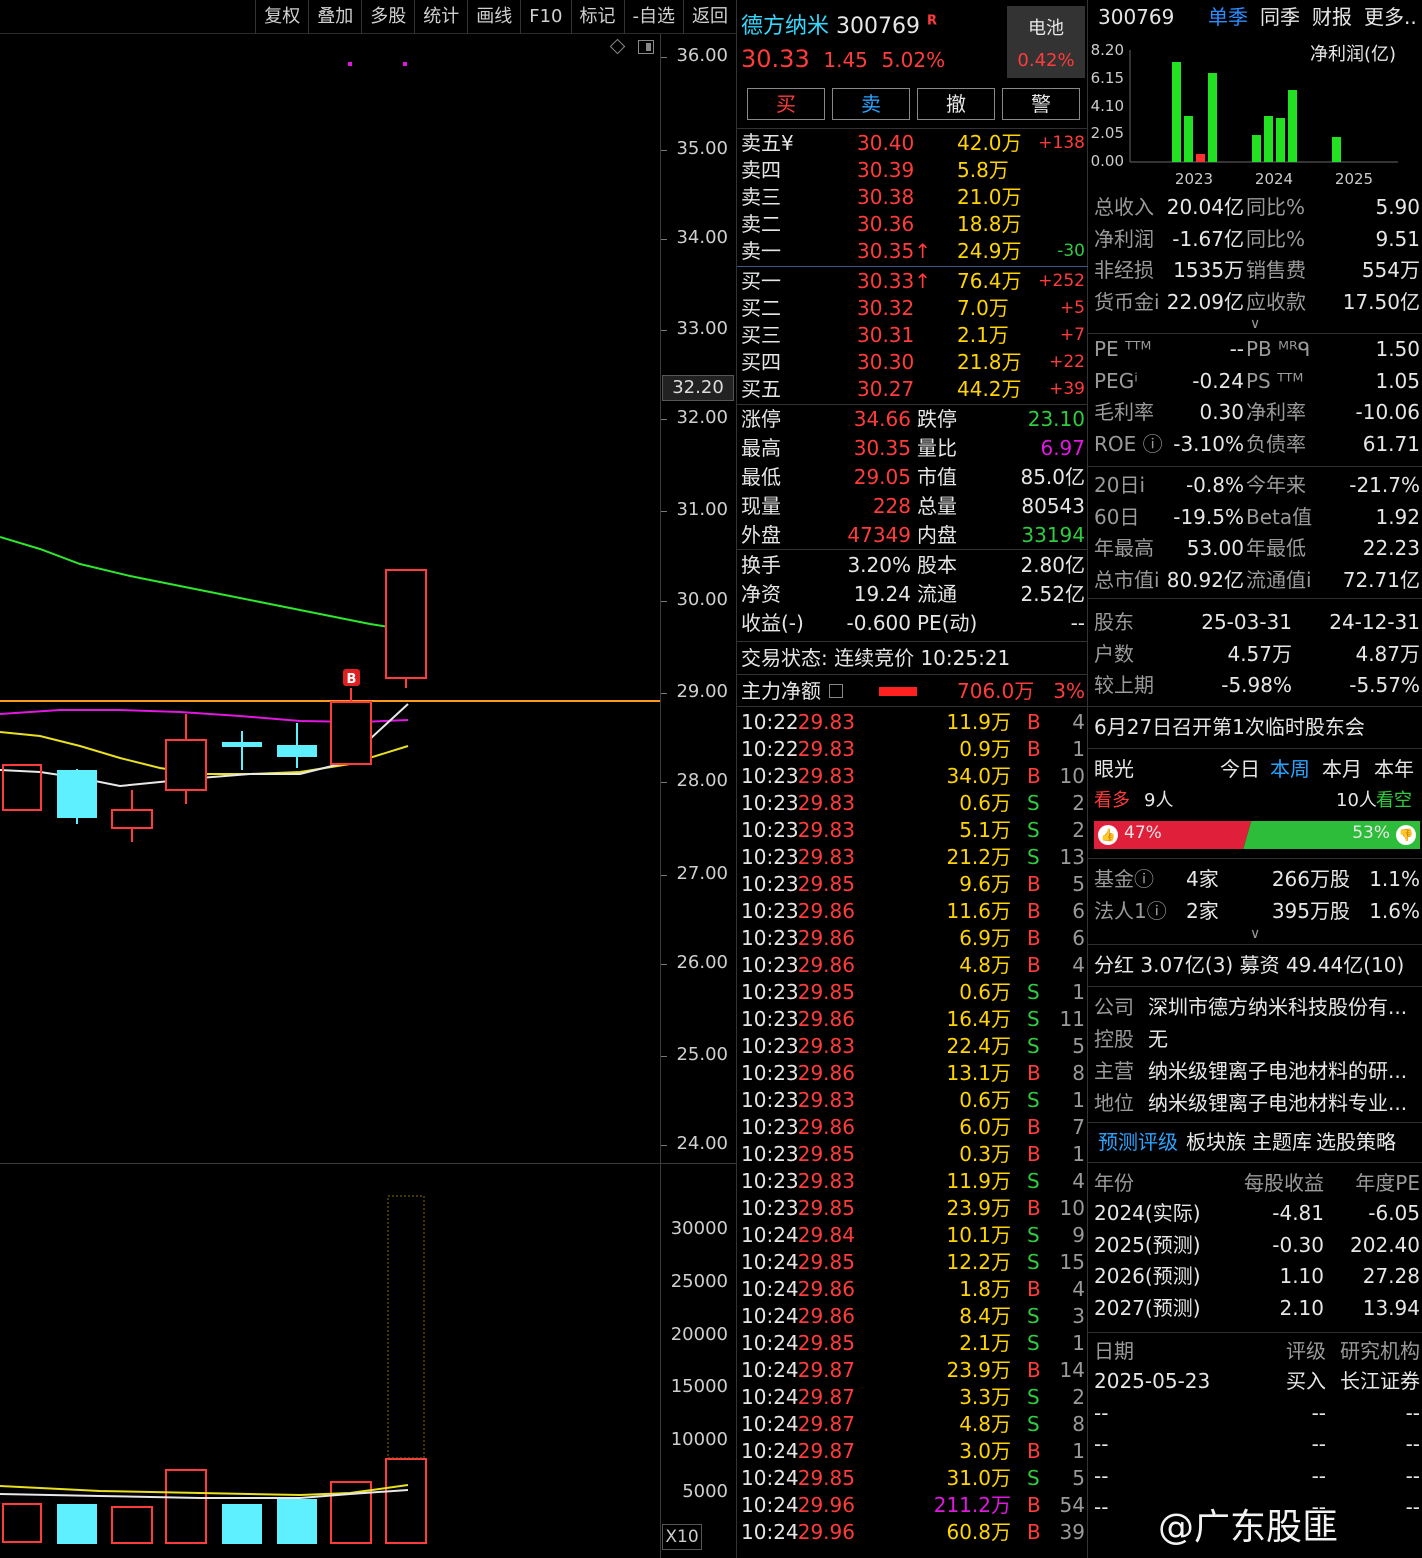  I want to click on tick-row: 10:24 29.84 10.1万 S 9, so click(913, 1235).